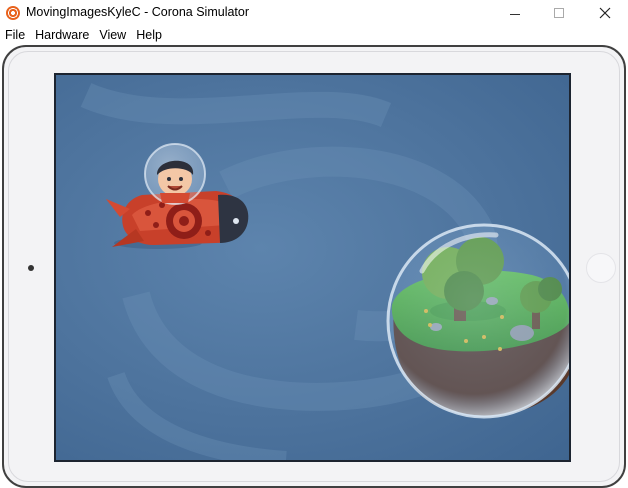 The height and width of the screenshot is (488, 628). Describe the element at coordinates (15, 35) in the screenshot. I see `menu-file: File` at that location.